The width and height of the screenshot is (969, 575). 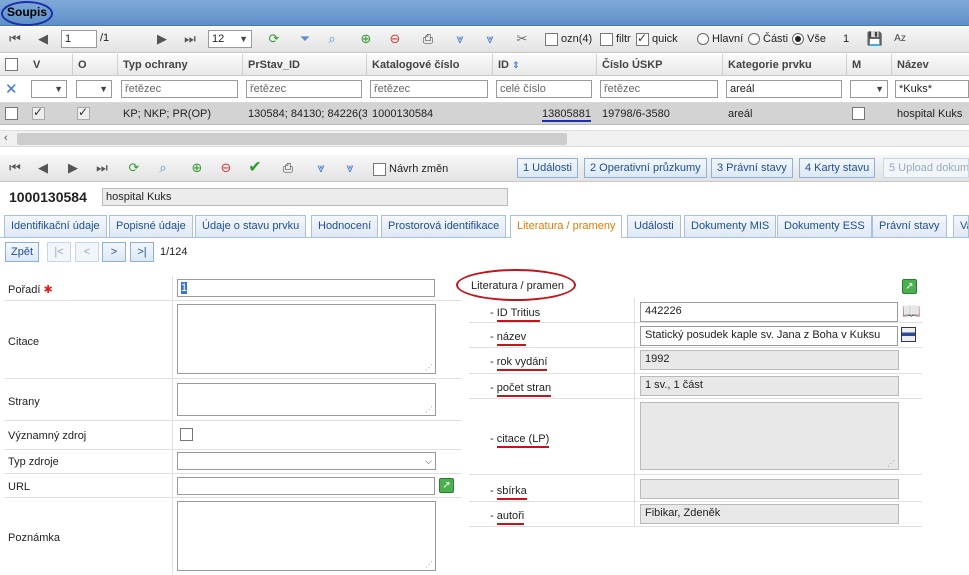 I want to click on filter-nazev-input: *Kuks*, so click(x=932, y=89).